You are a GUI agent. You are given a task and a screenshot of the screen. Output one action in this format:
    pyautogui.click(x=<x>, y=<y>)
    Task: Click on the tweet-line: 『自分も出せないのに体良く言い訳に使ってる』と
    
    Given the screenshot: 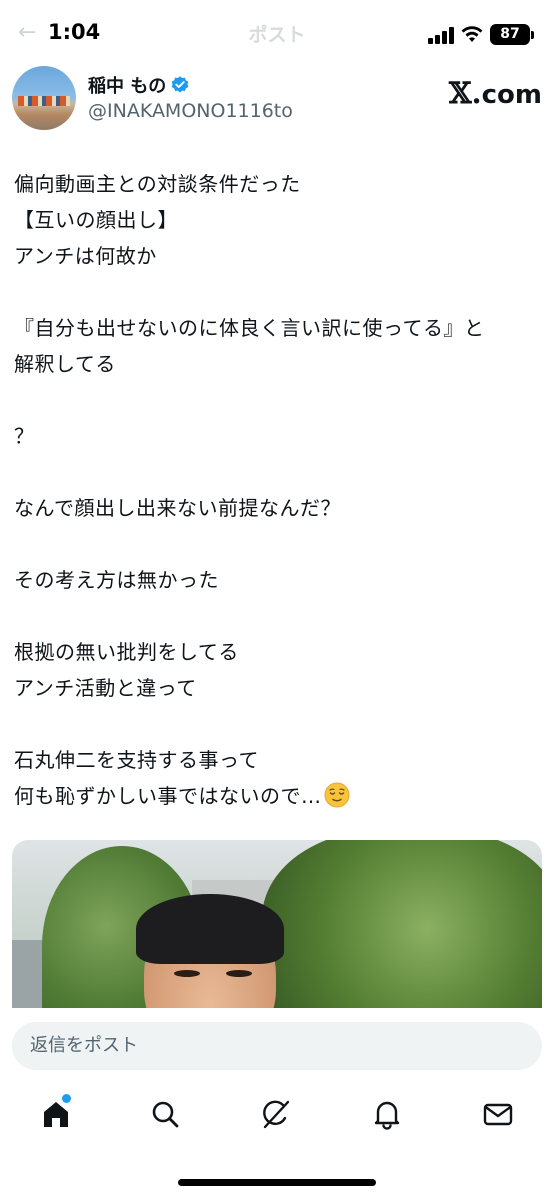 What is the action you would take?
    pyautogui.click(x=249, y=328)
    